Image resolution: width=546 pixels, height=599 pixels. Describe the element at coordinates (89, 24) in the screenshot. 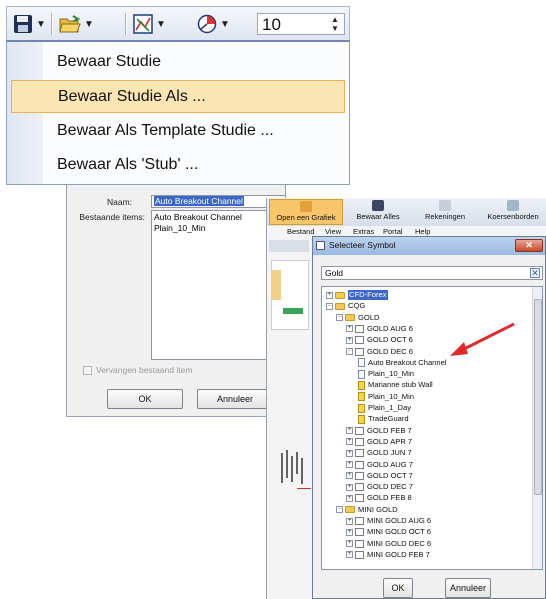

I see `open-dropdown-arrow: ▼` at that location.